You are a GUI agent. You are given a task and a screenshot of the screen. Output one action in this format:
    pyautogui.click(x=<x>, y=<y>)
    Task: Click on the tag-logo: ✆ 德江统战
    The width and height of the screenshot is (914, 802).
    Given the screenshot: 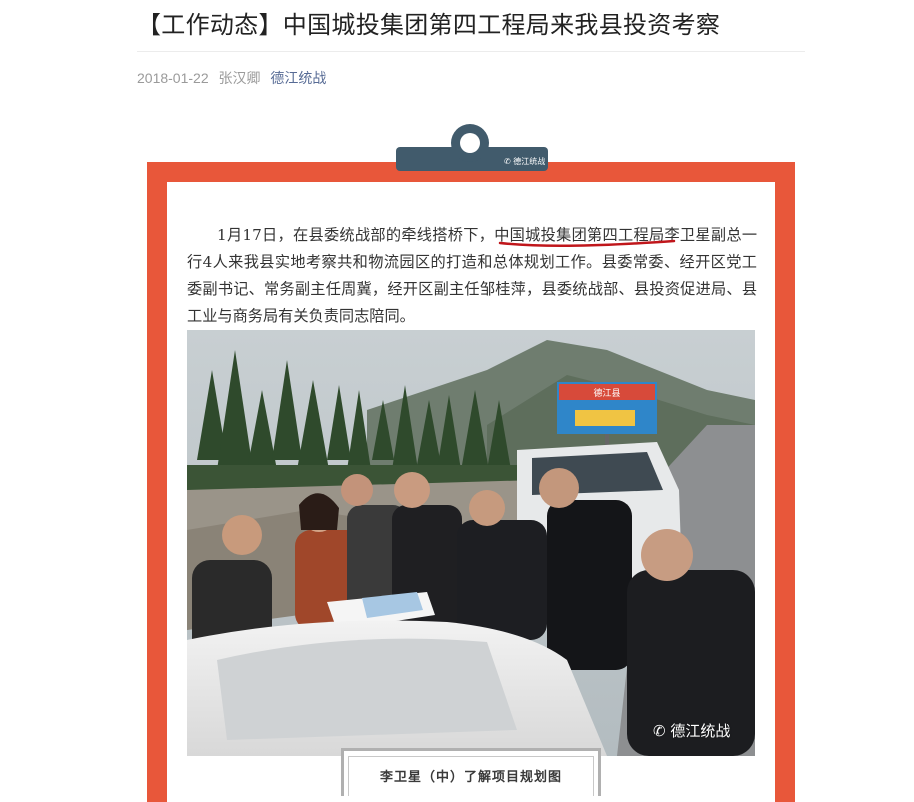 What is the action you would take?
    pyautogui.click(x=524, y=161)
    